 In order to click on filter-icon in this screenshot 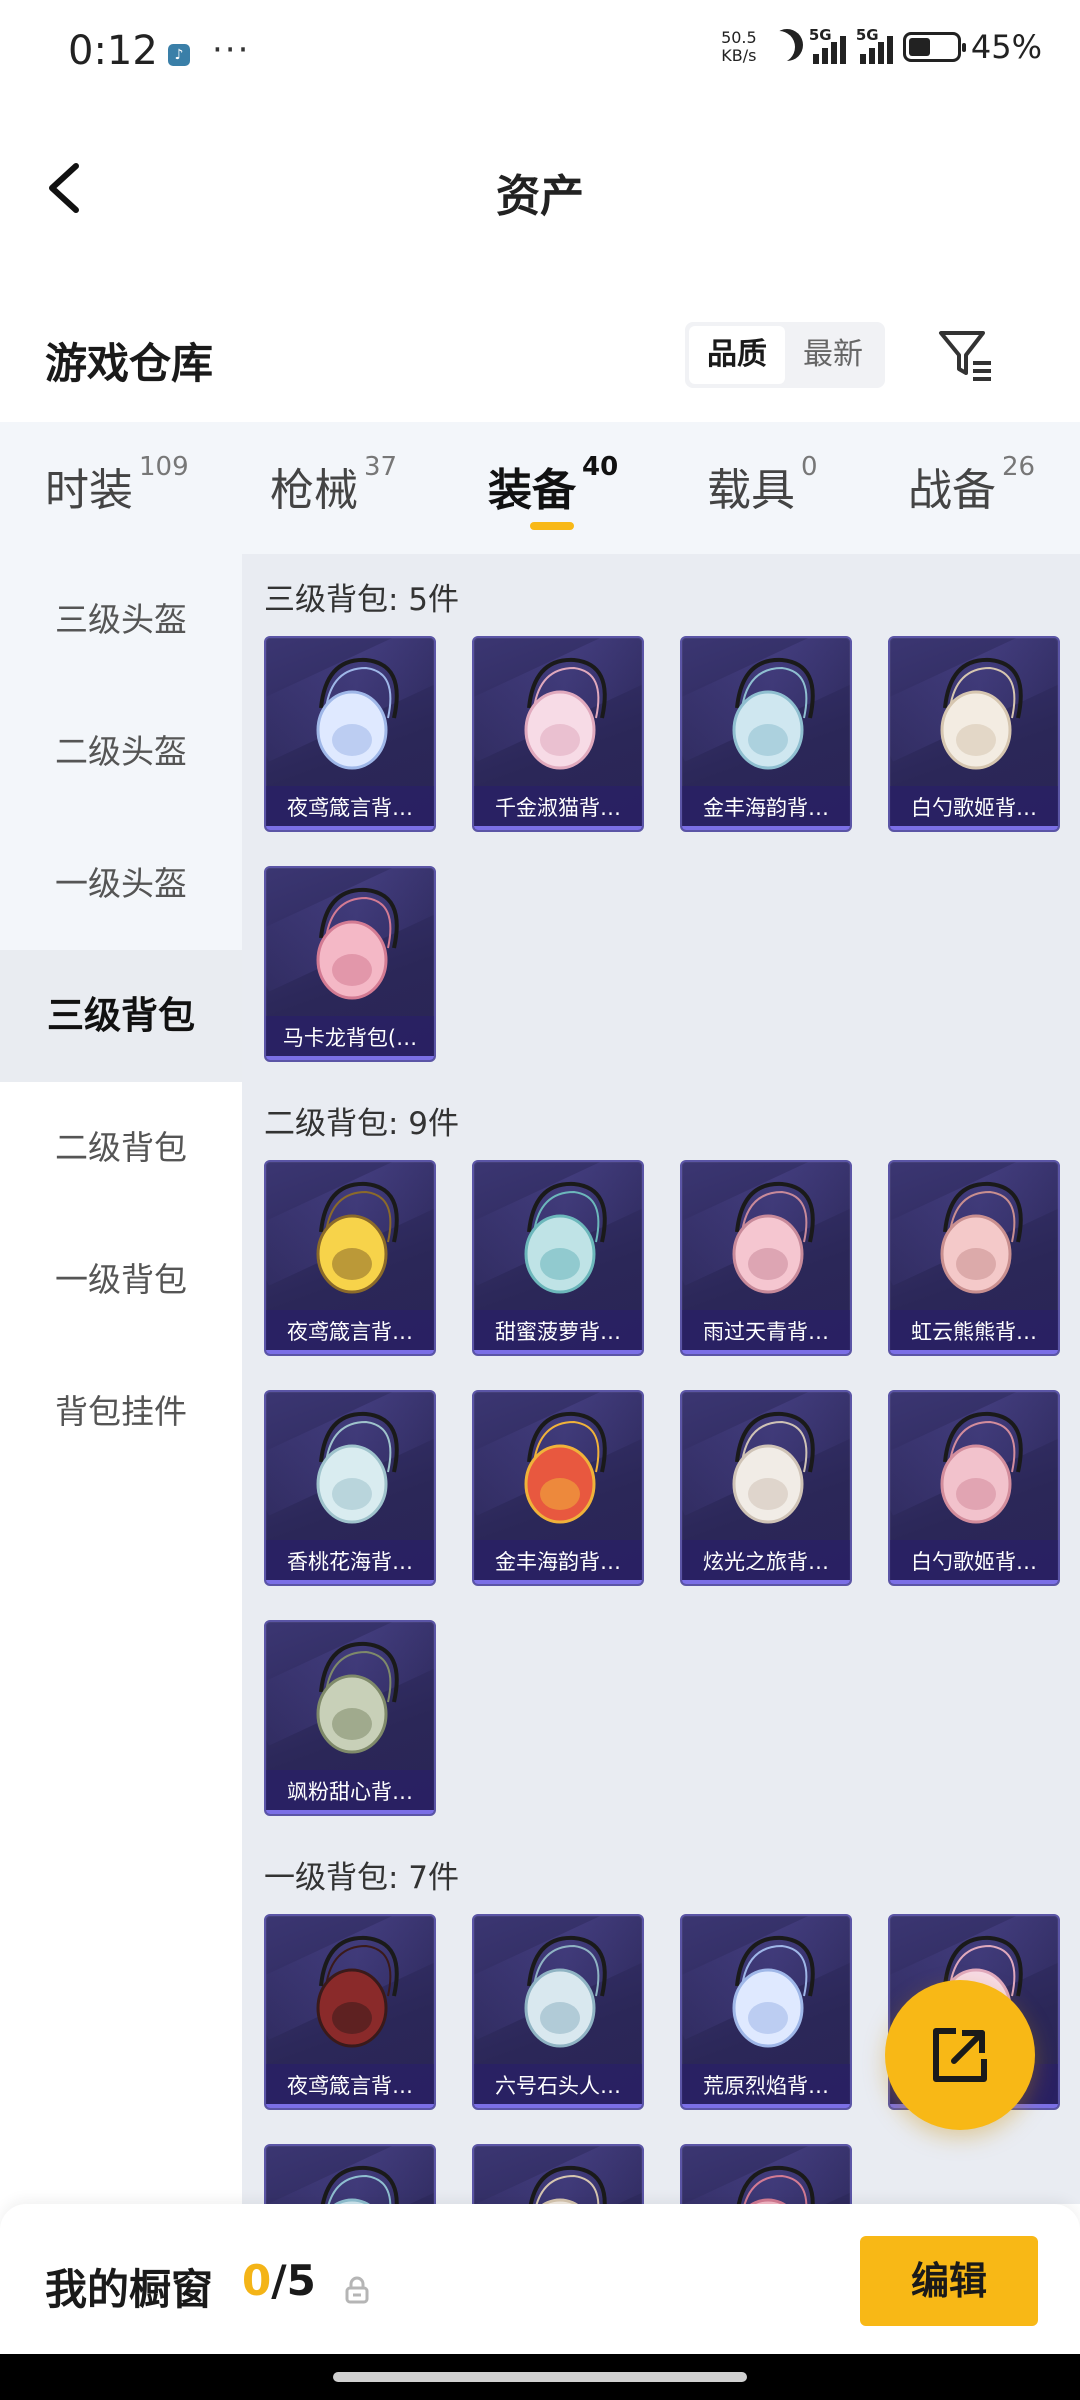, I will do `click(965, 355)`.